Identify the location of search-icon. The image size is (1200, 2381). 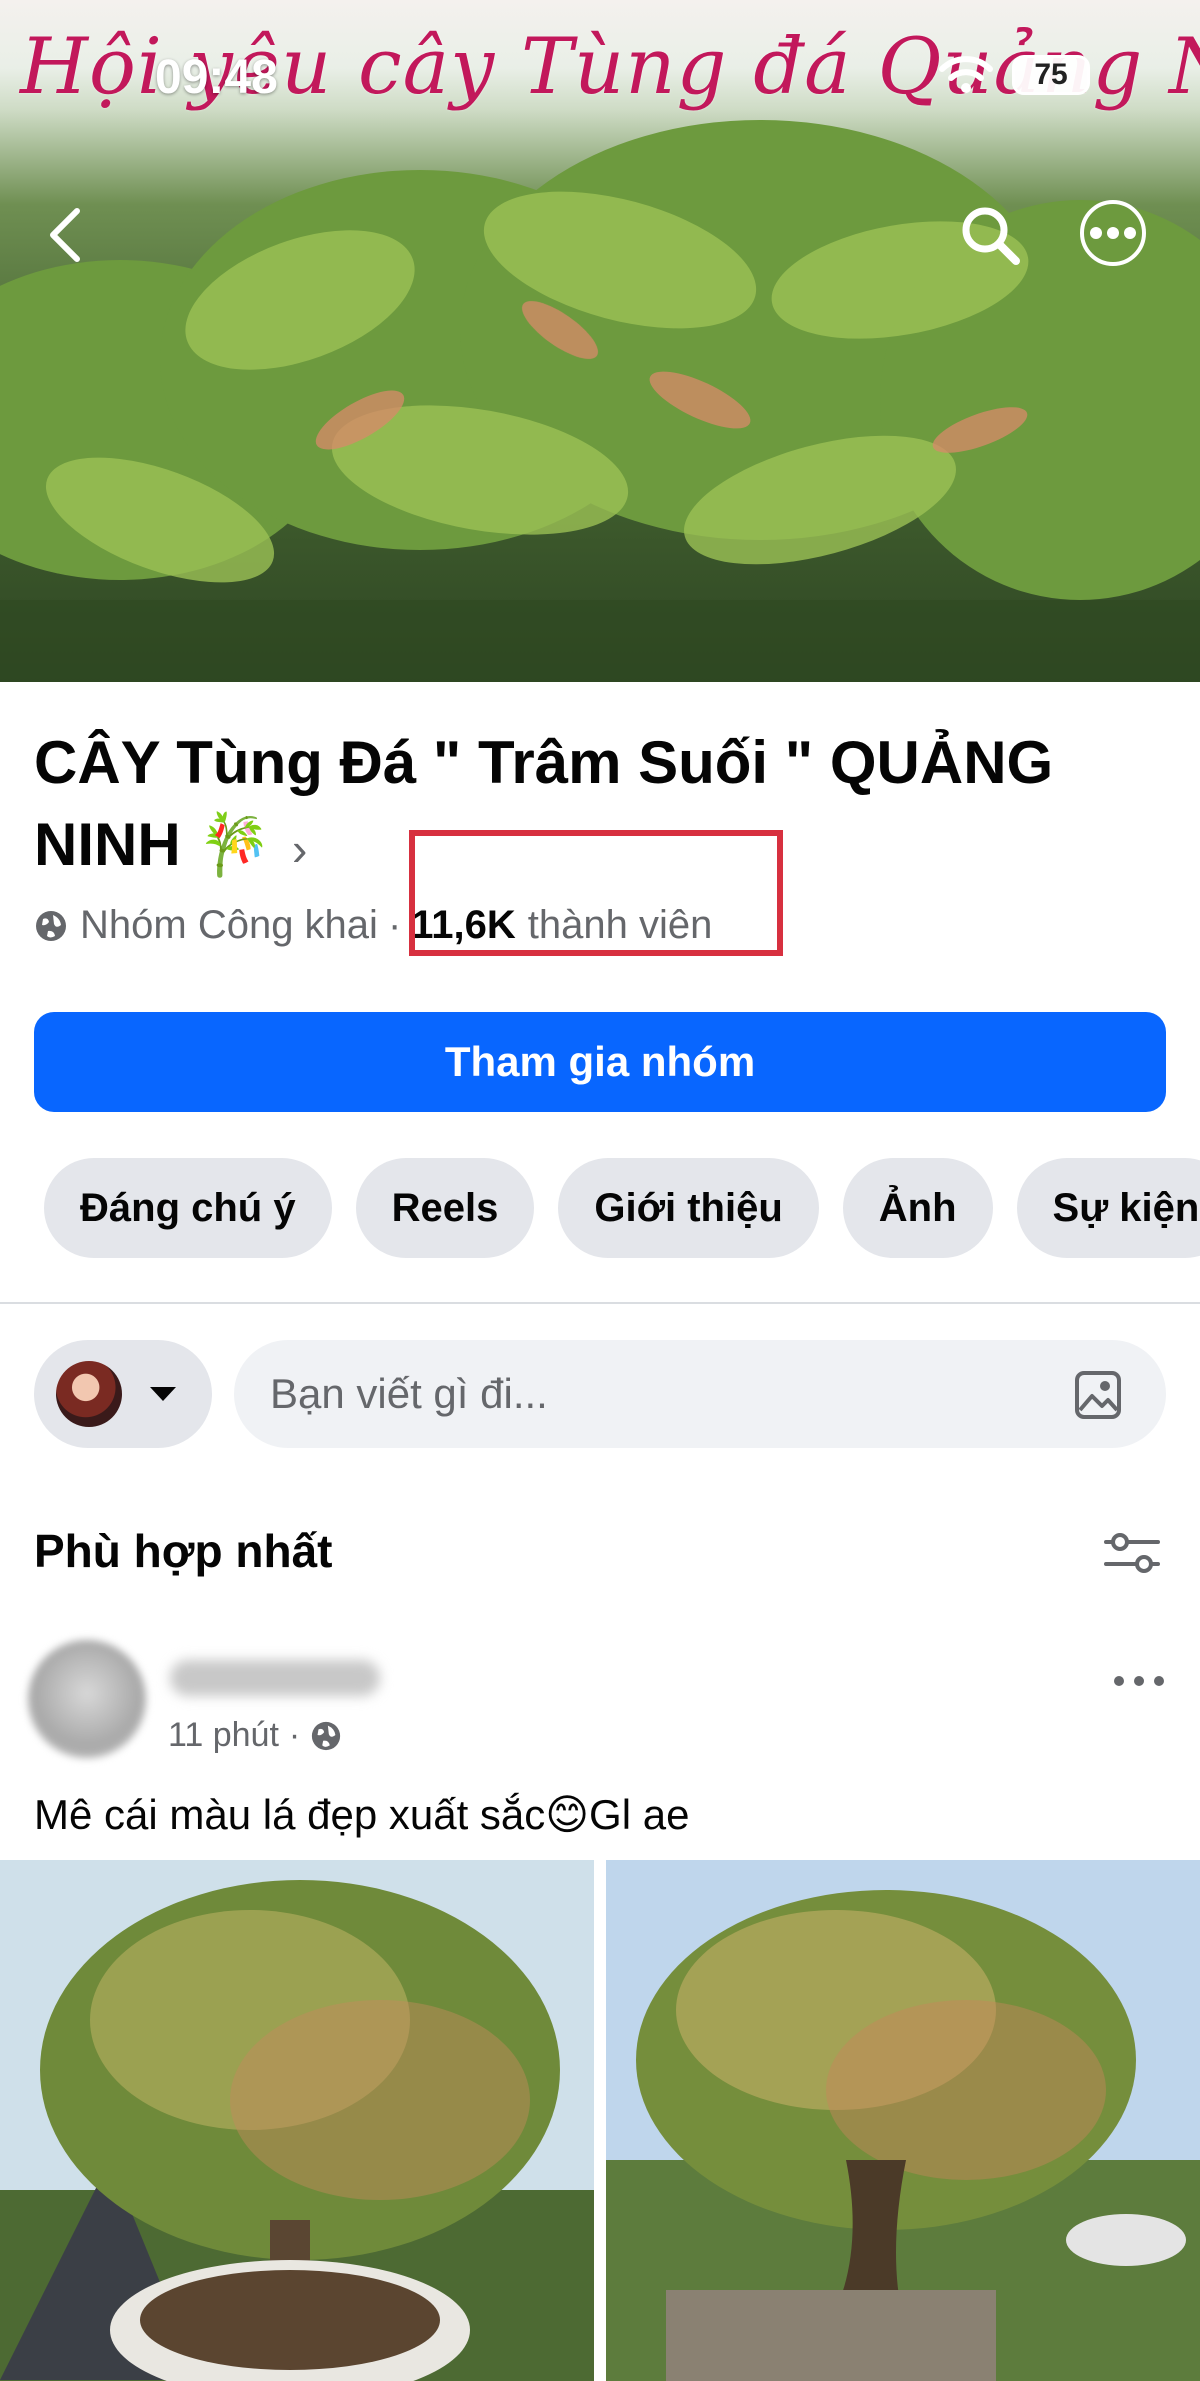
(991, 236).